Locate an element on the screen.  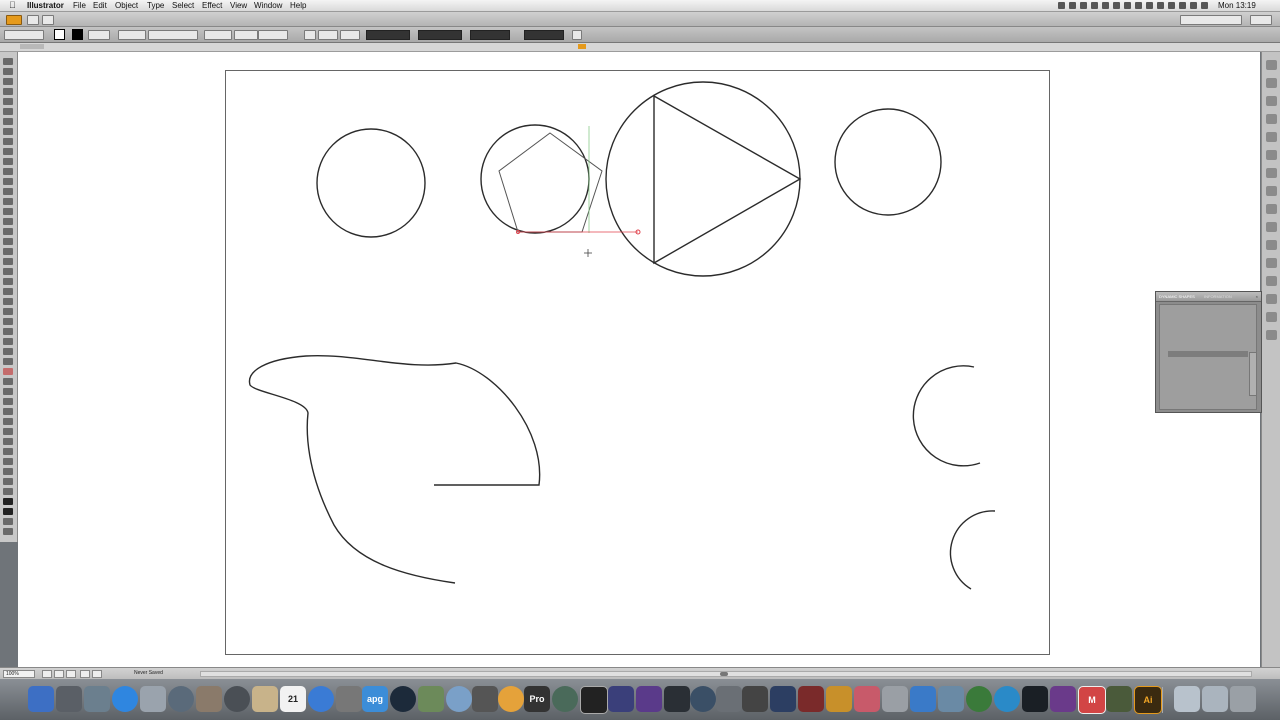
stroke-weight-field is located at coordinates (132, 35).